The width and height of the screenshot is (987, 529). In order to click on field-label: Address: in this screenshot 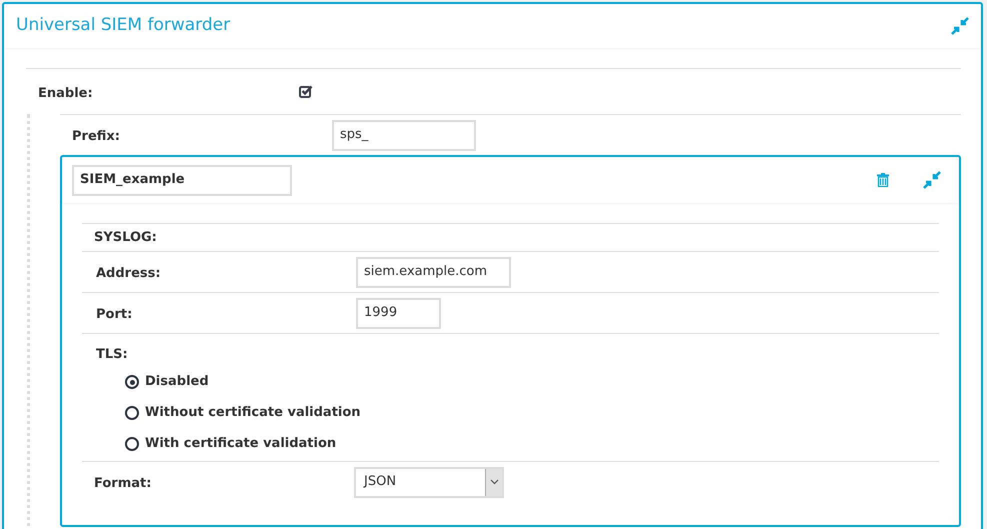, I will do `click(128, 273)`.